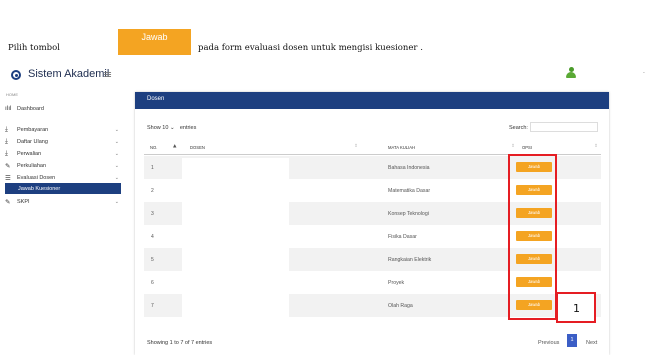 This screenshot has height=355, width=652. Describe the element at coordinates (152, 214) in the screenshot. I see `row-number: 3` at that location.